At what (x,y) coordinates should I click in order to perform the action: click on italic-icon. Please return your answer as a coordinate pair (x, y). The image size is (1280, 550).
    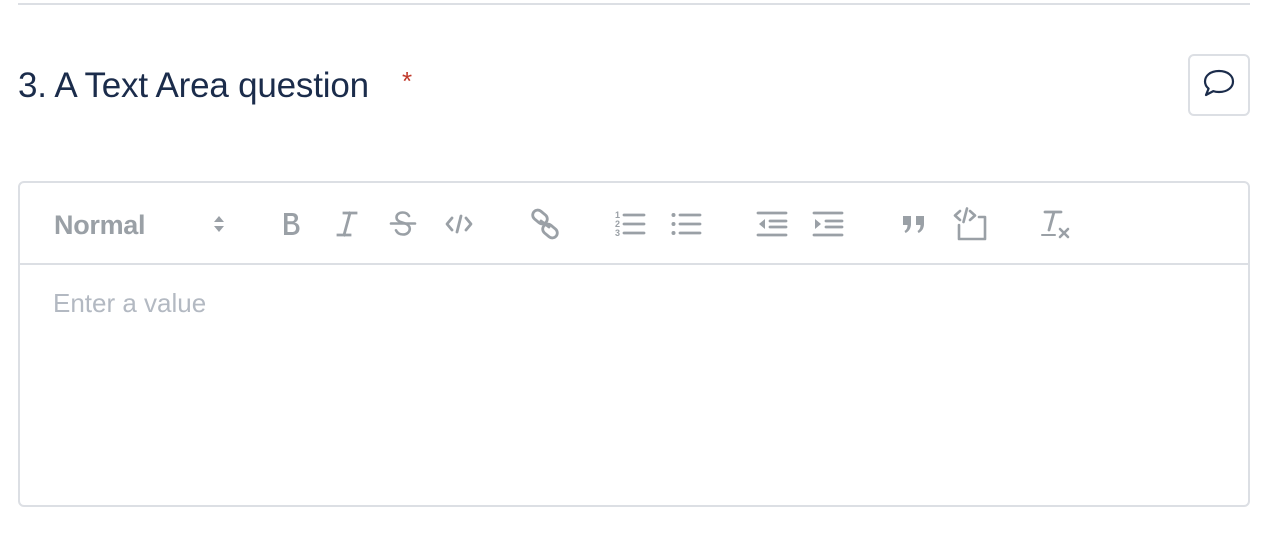
    Looking at the image, I should click on (347, 224).